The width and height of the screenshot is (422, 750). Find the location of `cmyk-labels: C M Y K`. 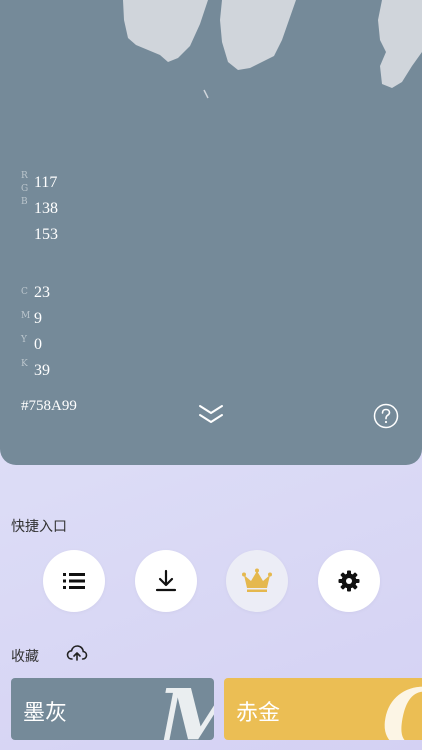

cmyk-labels: C M Y K is located at coordinates (26, 328).